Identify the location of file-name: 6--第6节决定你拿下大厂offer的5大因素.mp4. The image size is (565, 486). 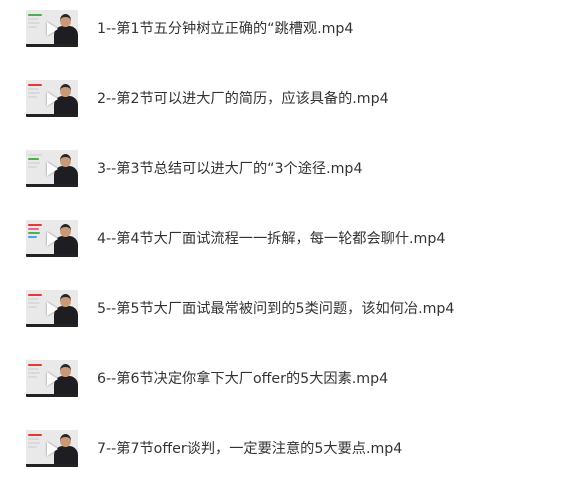
(242, 379).